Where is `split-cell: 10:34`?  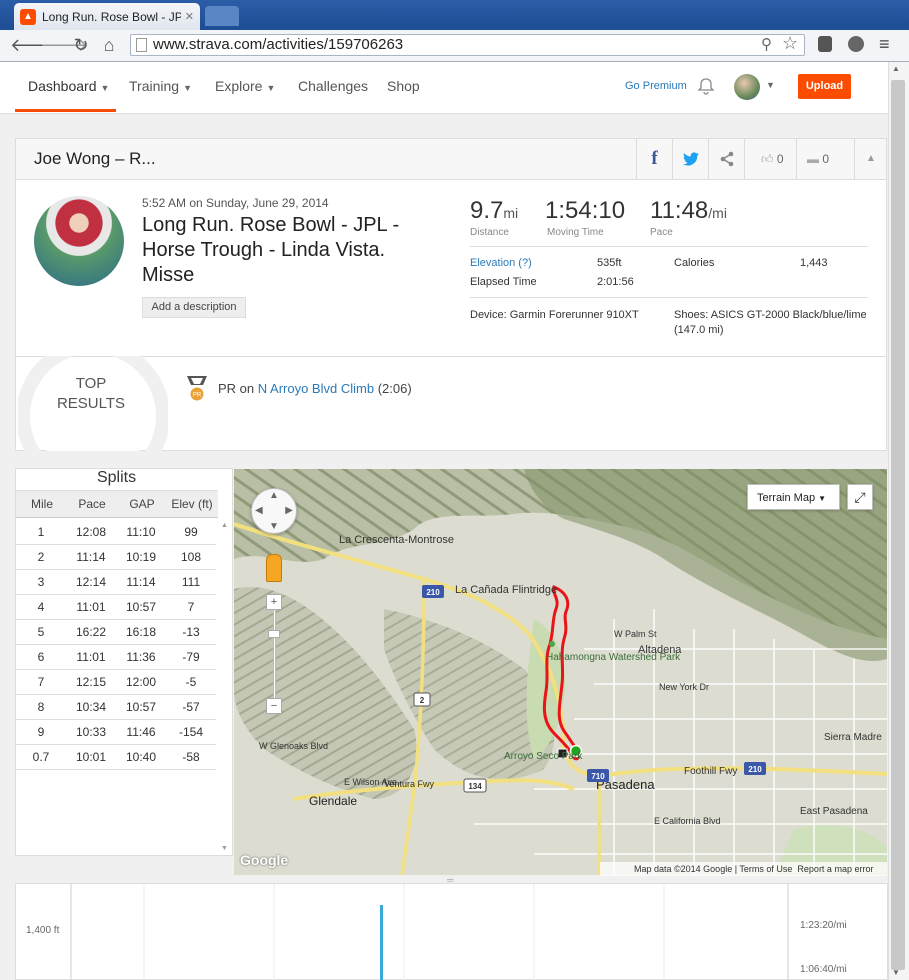
split-cell: 10:34 is located at coordinates (91, 707).